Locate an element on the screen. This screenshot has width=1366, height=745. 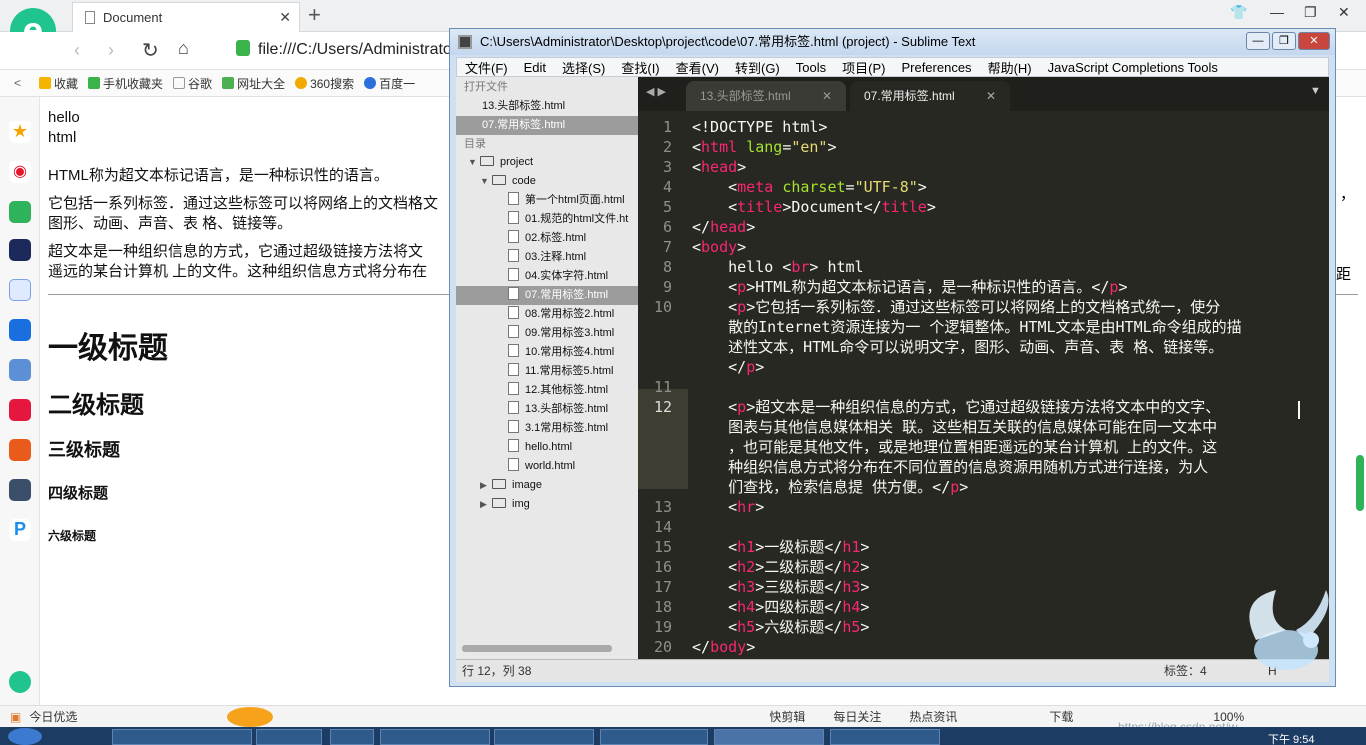
collapse-icon: < is located at coordinates (17, 83).